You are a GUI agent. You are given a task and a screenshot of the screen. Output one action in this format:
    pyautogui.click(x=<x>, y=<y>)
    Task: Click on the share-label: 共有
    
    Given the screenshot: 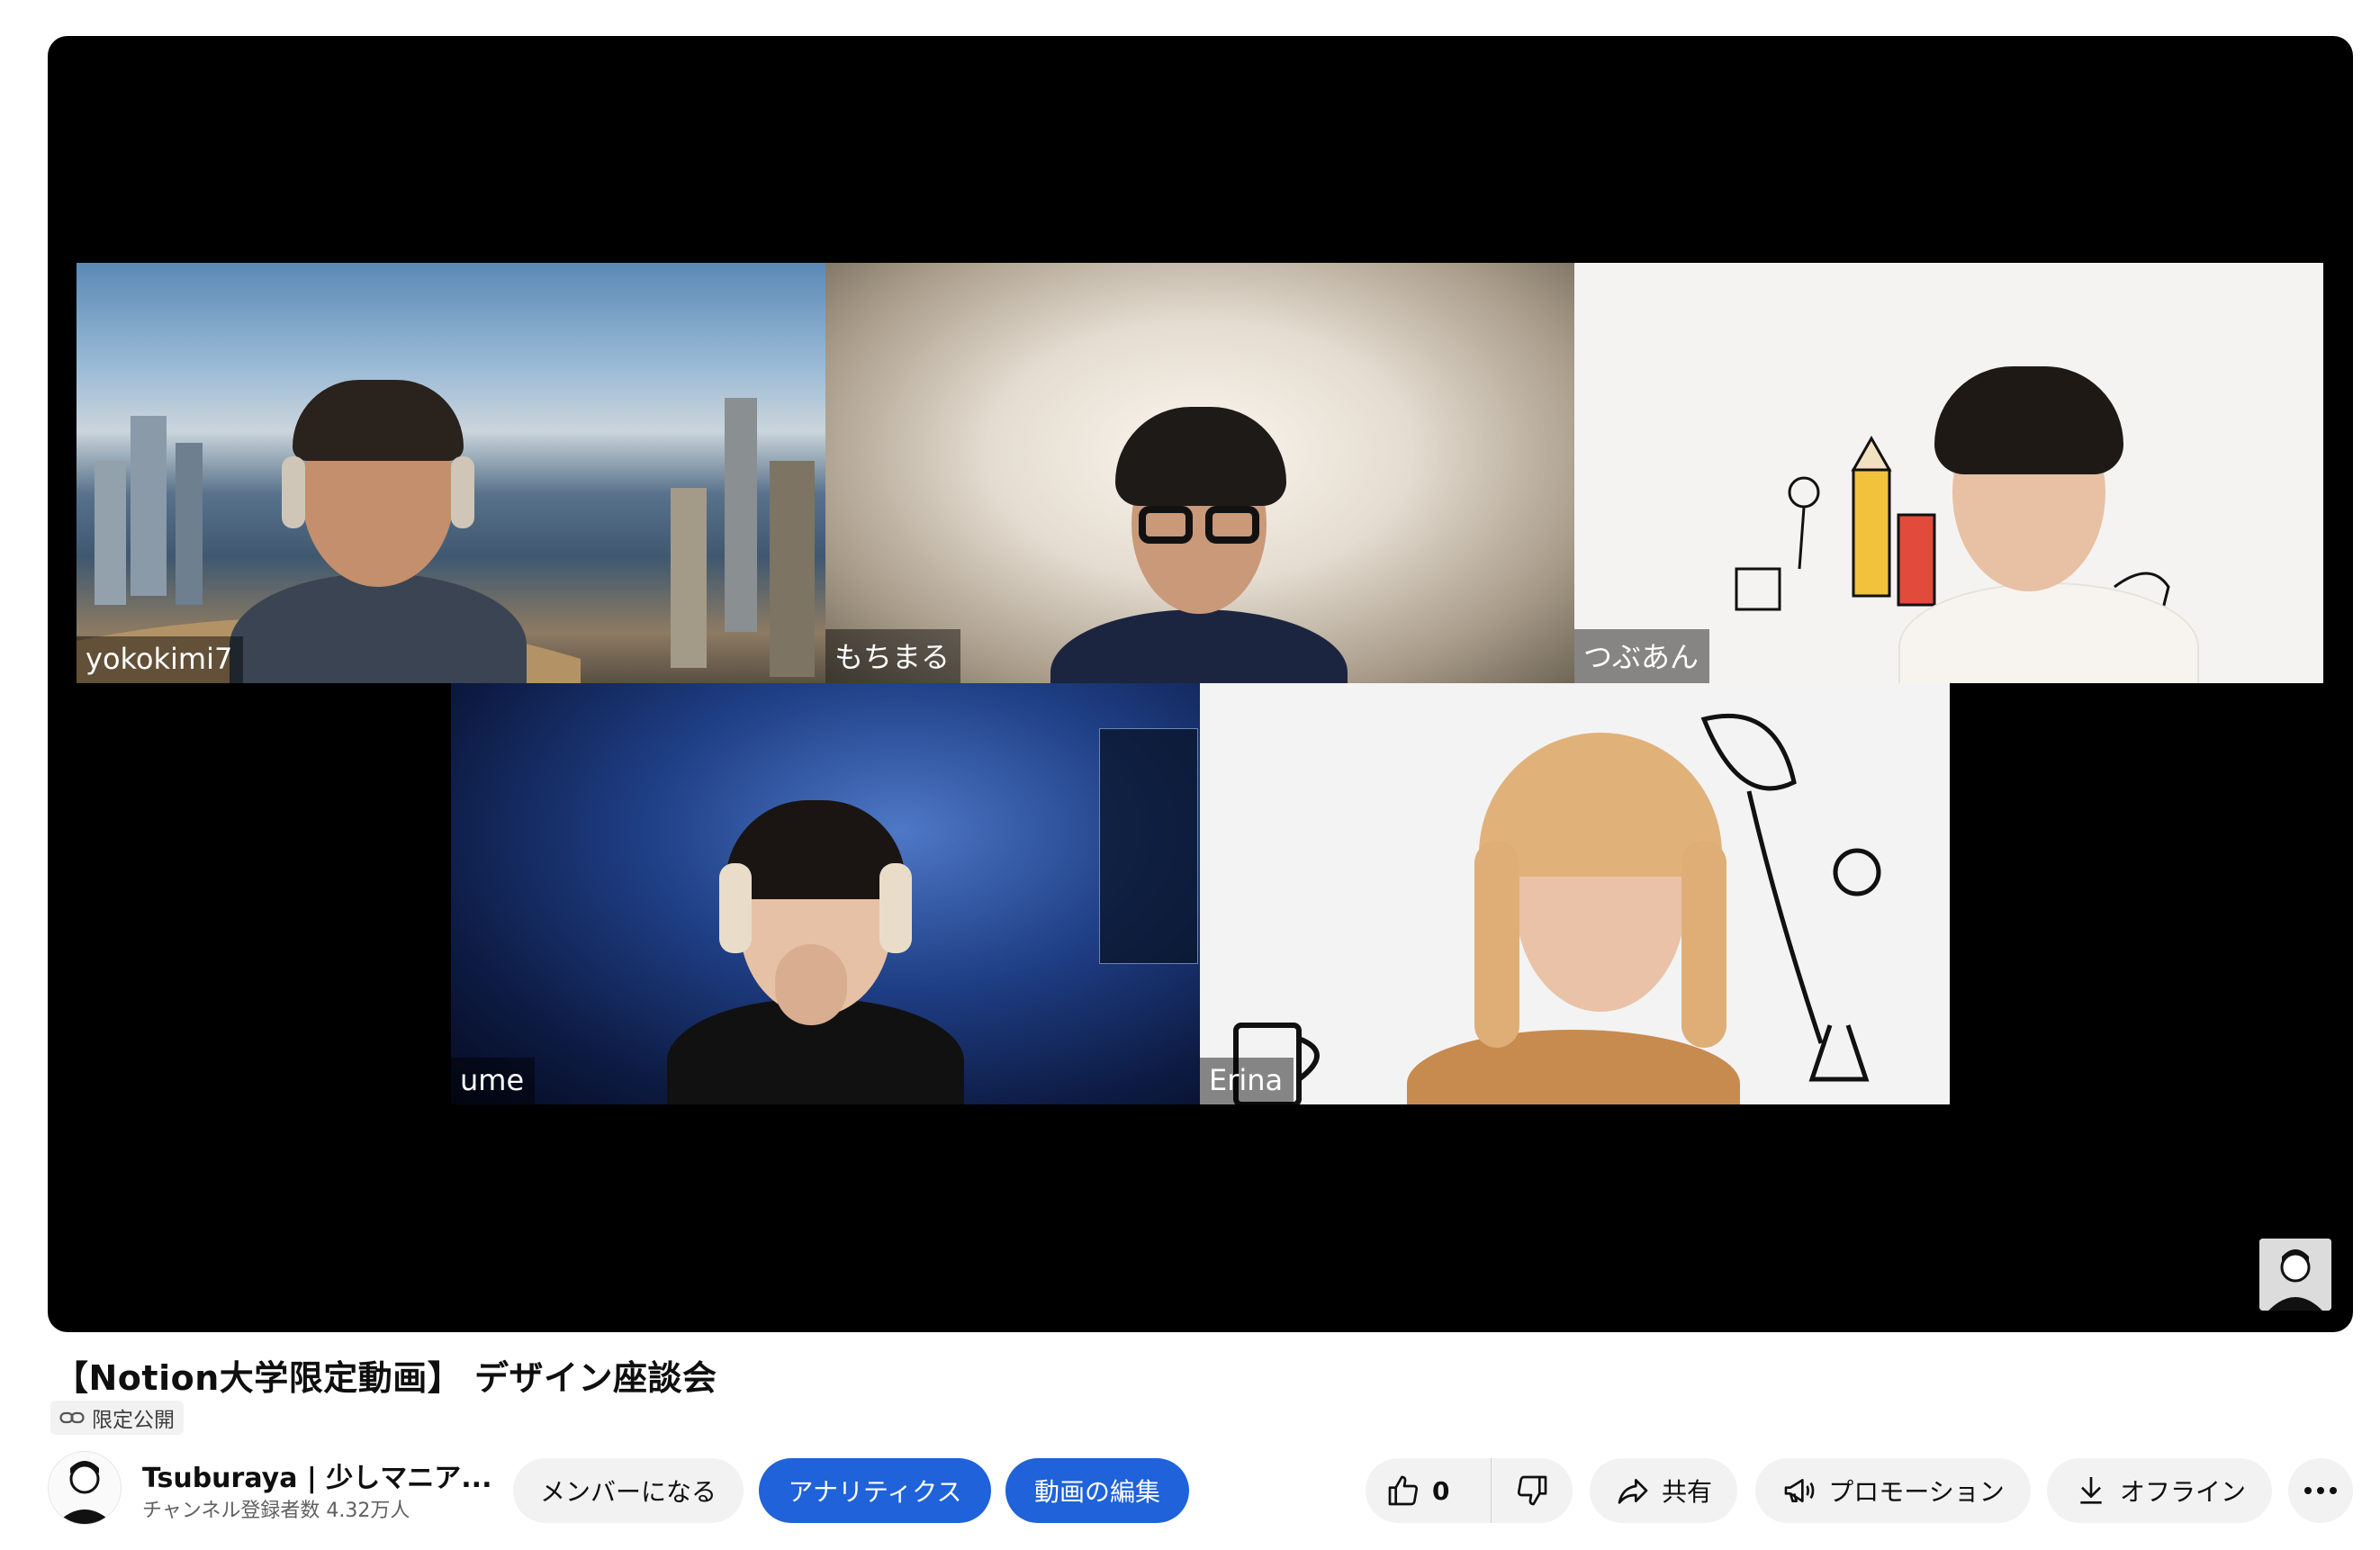 What is the action you would take?
    pyautogui.click(x=1687, y=1492)
    